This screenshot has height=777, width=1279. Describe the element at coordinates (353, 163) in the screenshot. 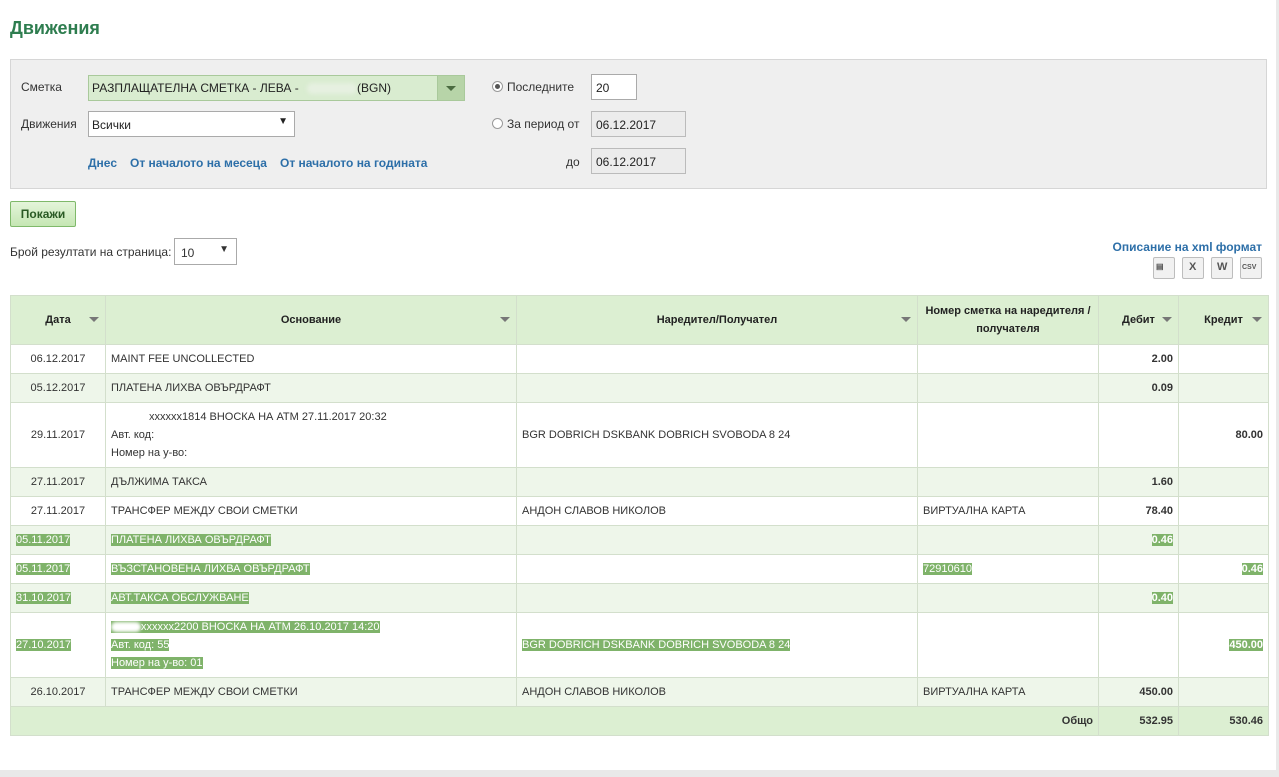

I see `quick-link-year-start: От началото на годината` at that location.